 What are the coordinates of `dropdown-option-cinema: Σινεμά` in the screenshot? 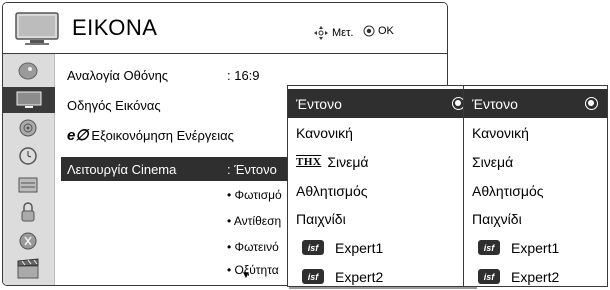 It's located at (535, 161).